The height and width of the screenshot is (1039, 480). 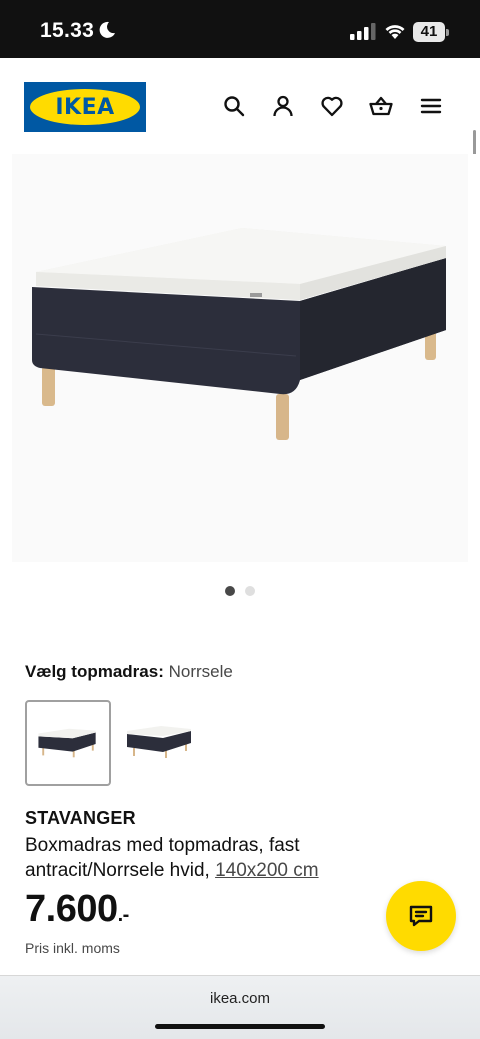 I want to click on chat-icon, so click(x=421, y=916).